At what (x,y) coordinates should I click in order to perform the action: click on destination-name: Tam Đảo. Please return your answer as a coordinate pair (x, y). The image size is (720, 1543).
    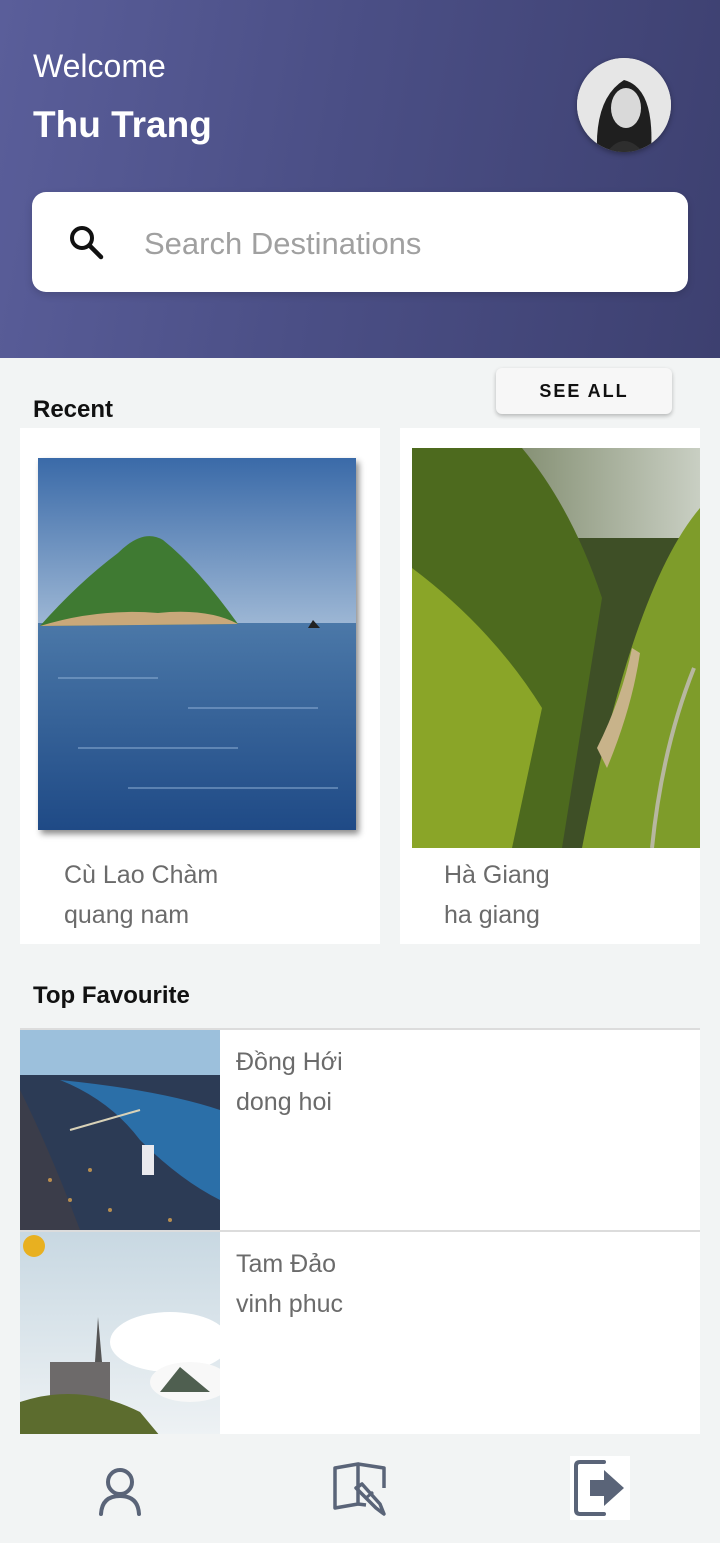
    Looking at the image, I should click on (286, 1264).